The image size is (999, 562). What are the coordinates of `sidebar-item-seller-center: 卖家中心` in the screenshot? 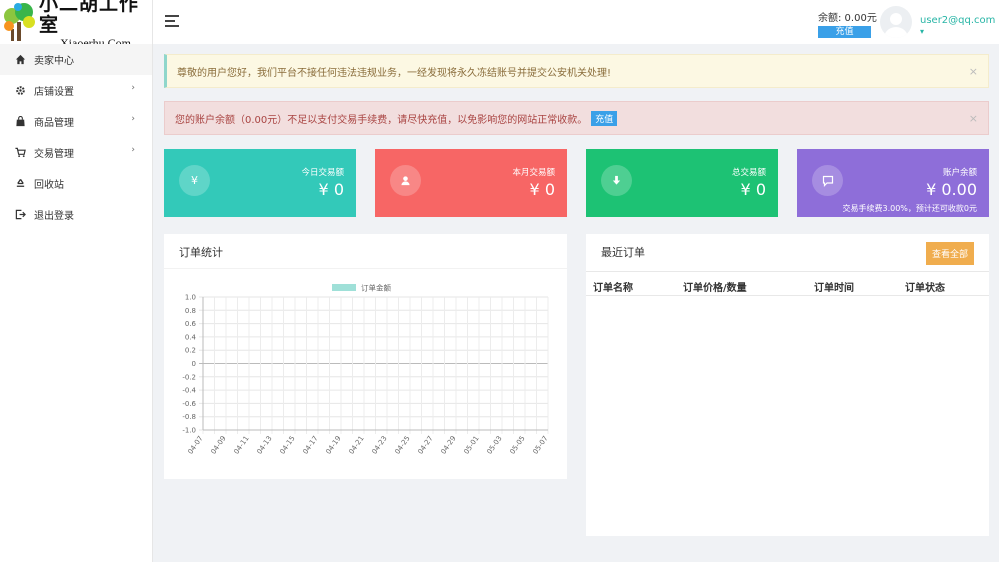 It's located at (76, 59).